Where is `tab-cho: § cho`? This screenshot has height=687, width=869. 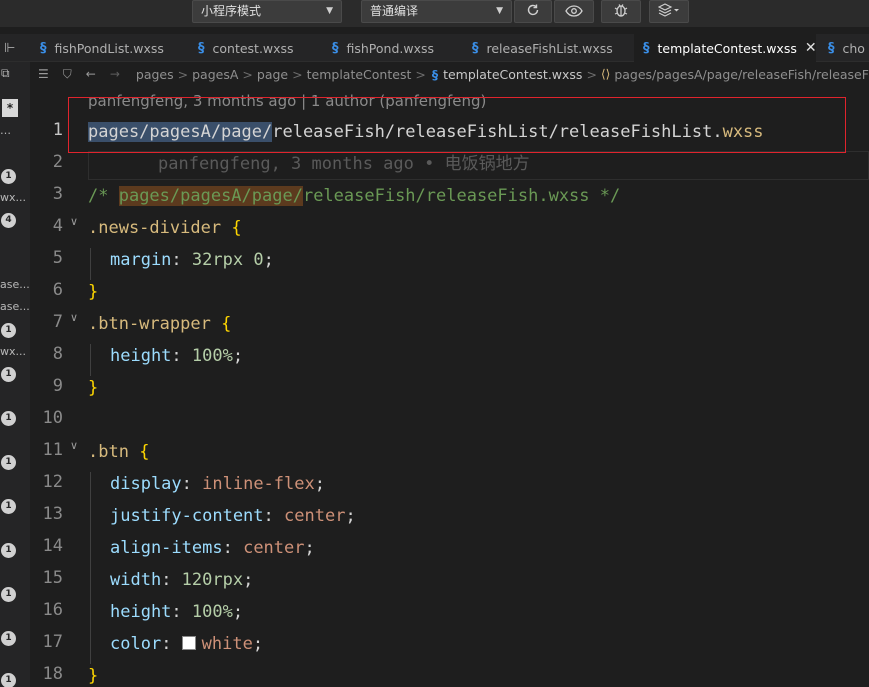 tab-cho: § cho is located at coordinates (848, 48).